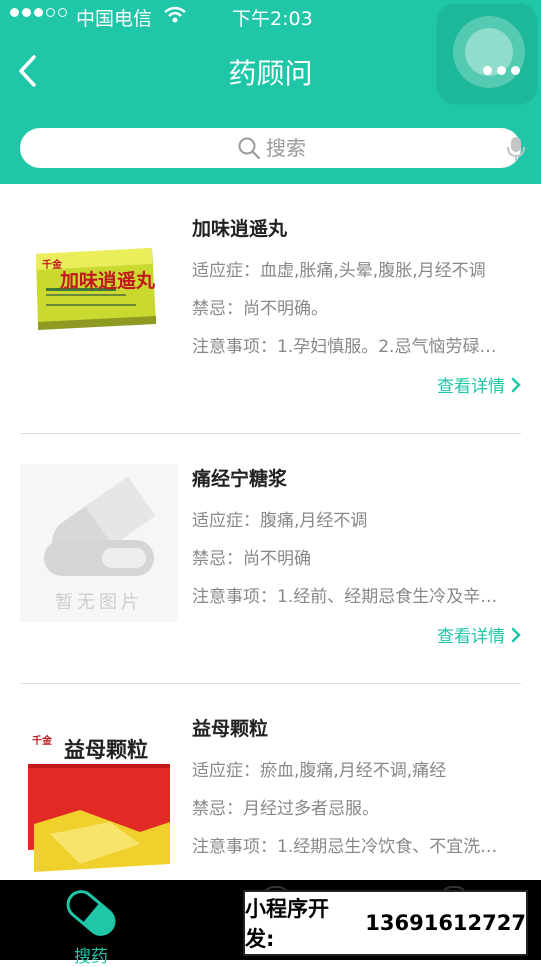 This screenshot has height=967, width=541. I want to click on drug-name: 益母颗粒, so click(230, 729).